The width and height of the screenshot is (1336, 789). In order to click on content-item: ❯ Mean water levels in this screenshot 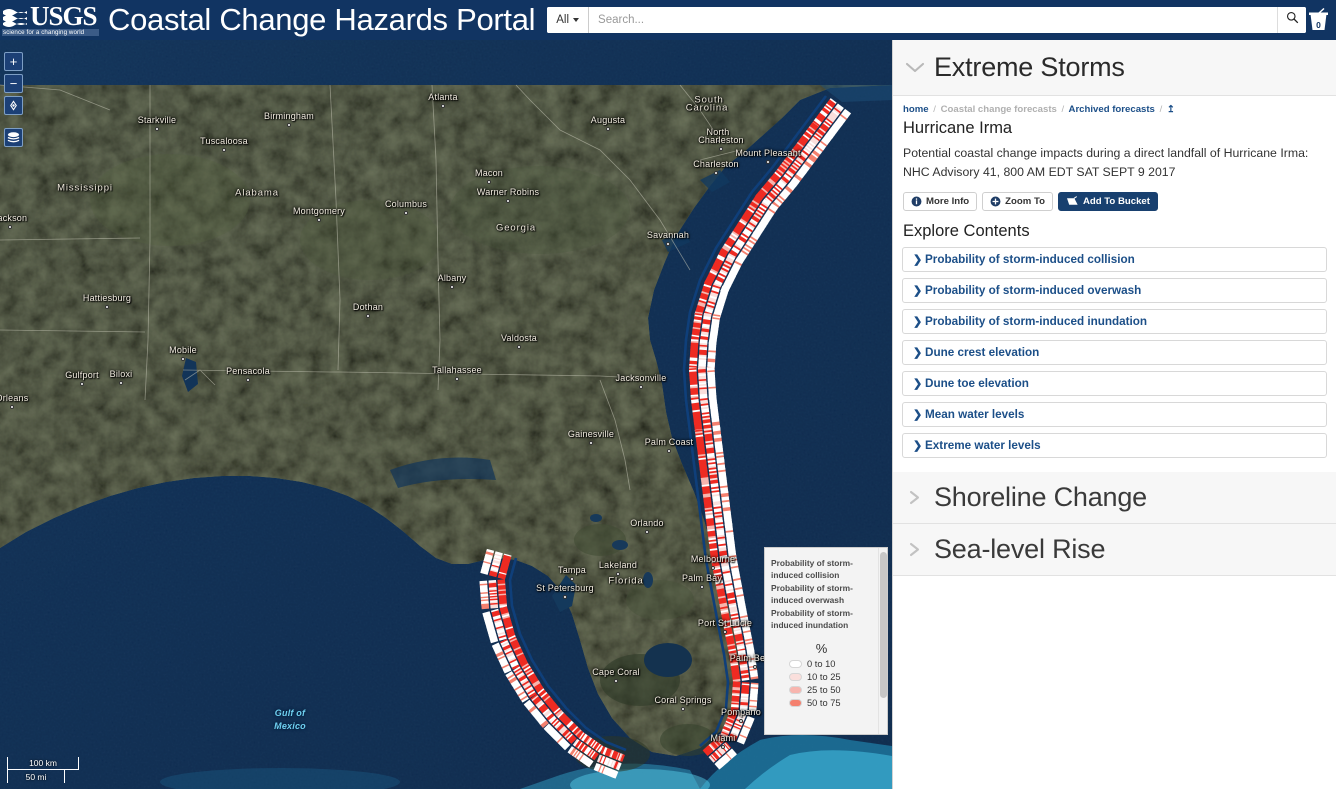, I will do `click(1114, 414)`.